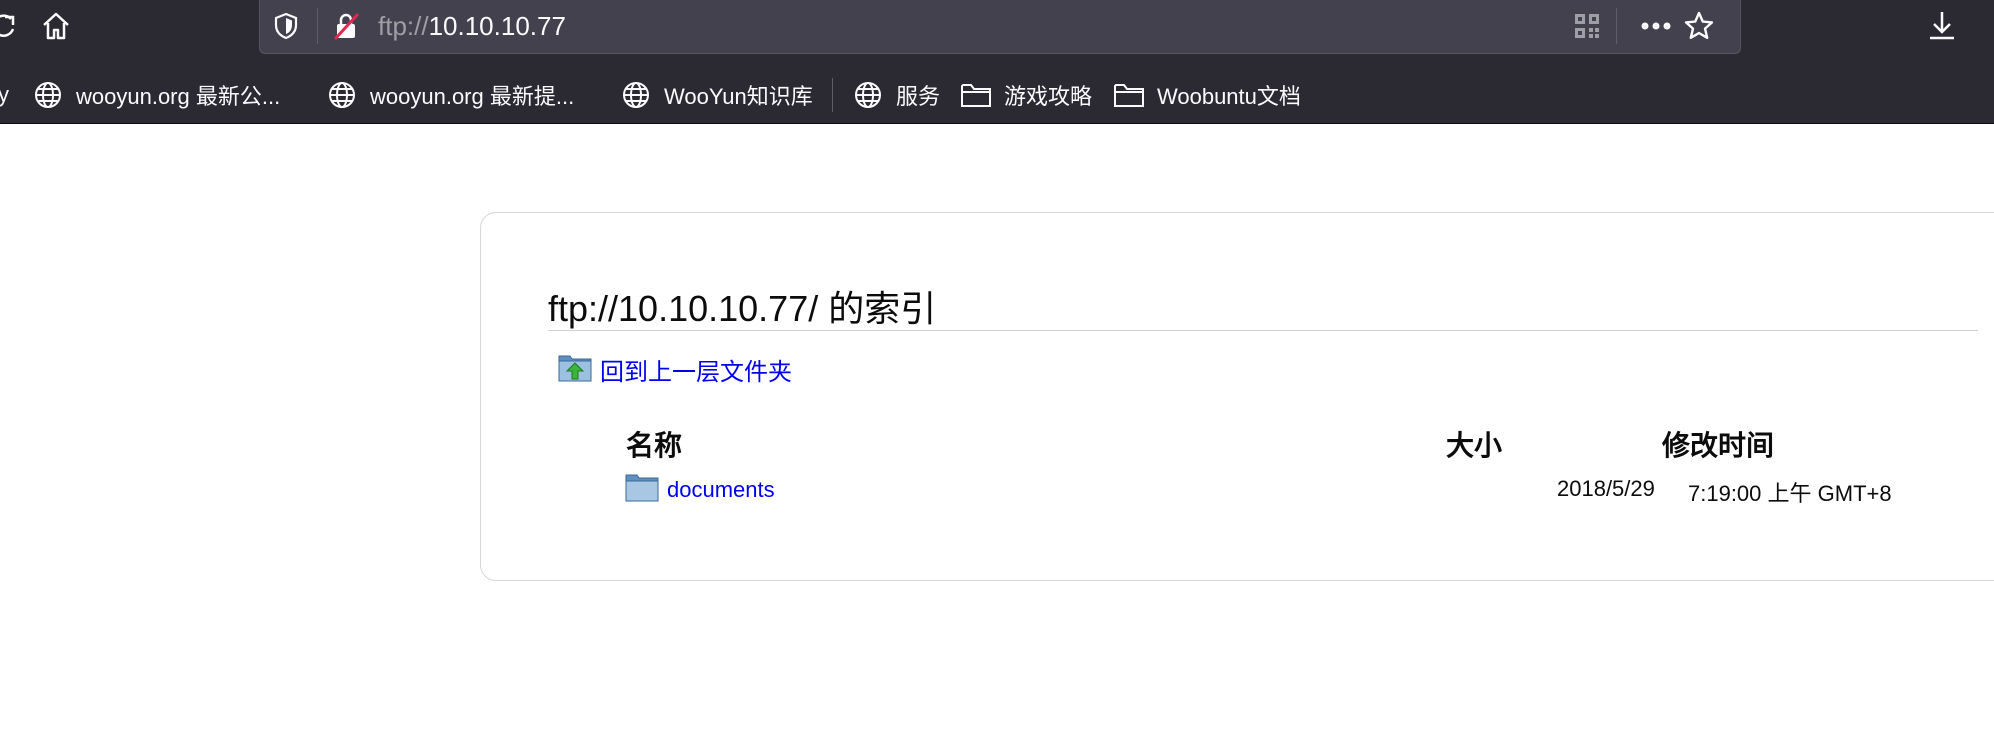 Image resolution: width=1994 pixels, height=730 pixels. I want to click on parent-directory-label: 回到上一层文件夹, so click(696, 372).